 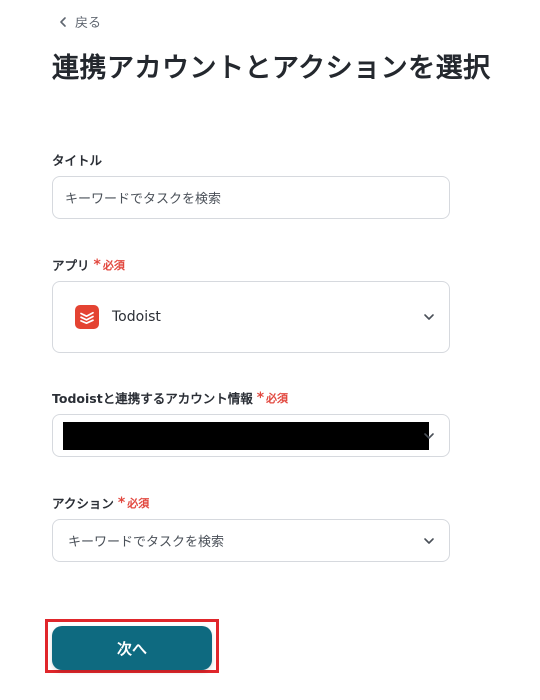 I want to click on app-select-value: Todoist, so click(x=136, y=317).